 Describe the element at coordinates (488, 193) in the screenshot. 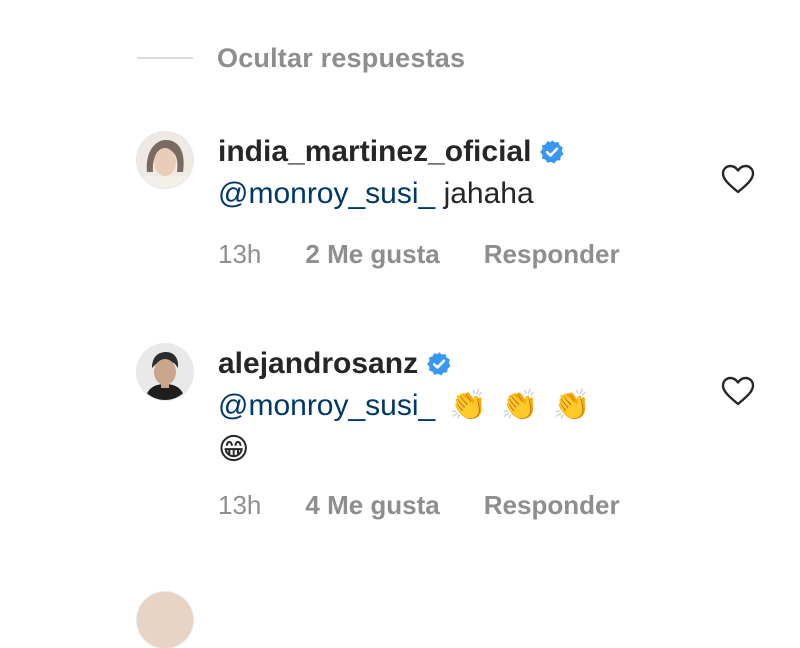

I see `comment-message: jahaha` at that location.